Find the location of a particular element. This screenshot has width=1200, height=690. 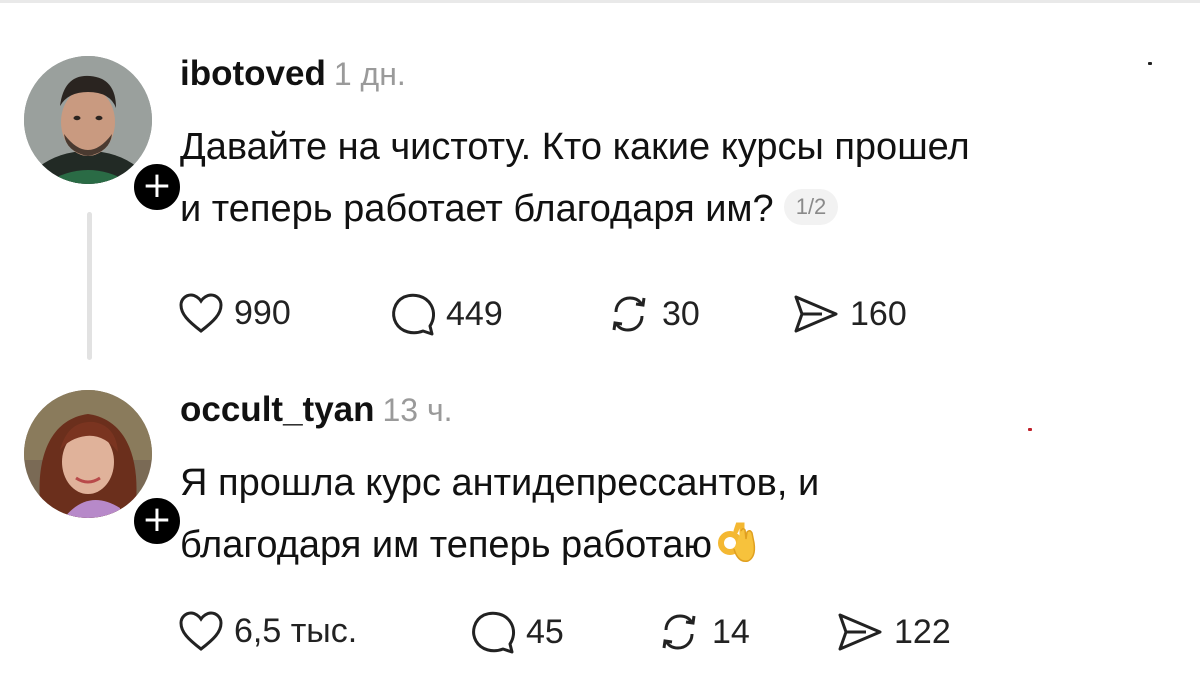

post-text-line: Я прошла курс антидепрессантов, и is located at coordinates (500, 483).